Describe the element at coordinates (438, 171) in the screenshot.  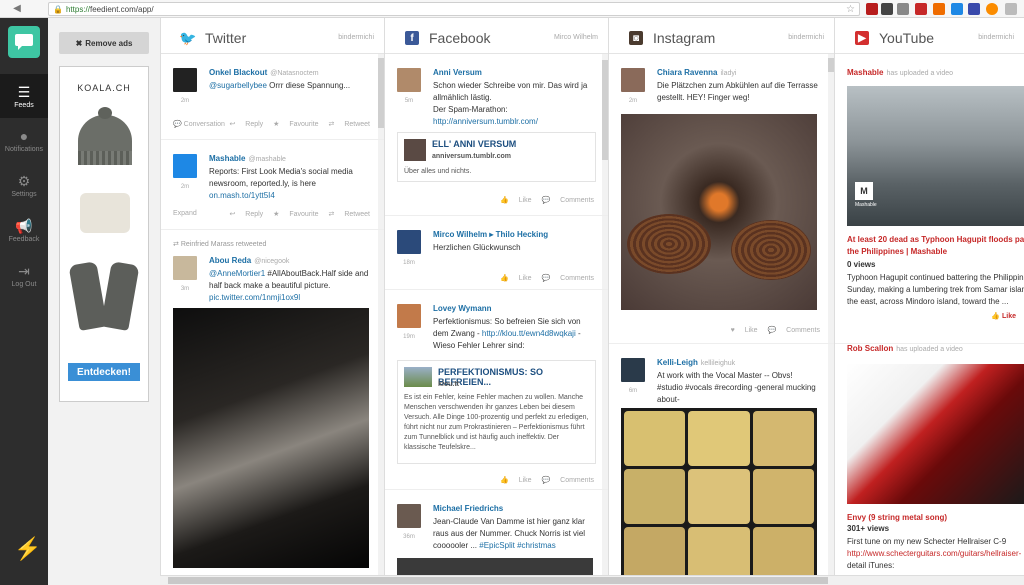
I see `card-description: Über alles und nichts.` at that location.